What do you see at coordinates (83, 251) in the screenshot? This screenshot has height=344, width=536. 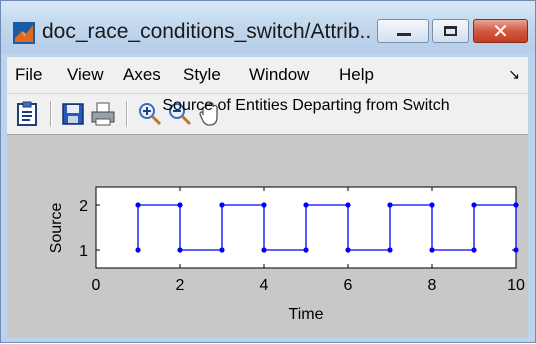 I see `y-tick-label: 1` at bounding box center [83, 251].